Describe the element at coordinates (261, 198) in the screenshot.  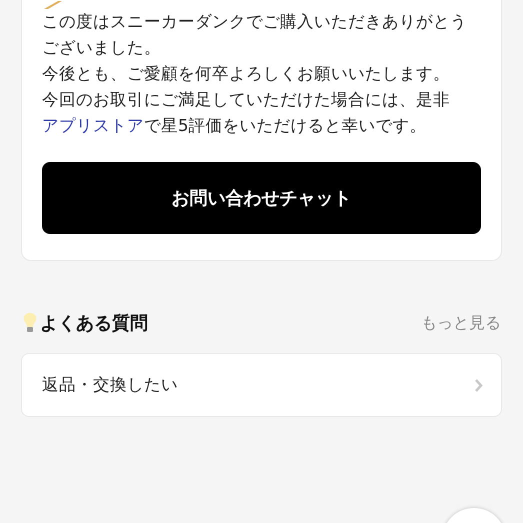
I see `inquiry-chat-button: お問い合わせチャット` at that location.